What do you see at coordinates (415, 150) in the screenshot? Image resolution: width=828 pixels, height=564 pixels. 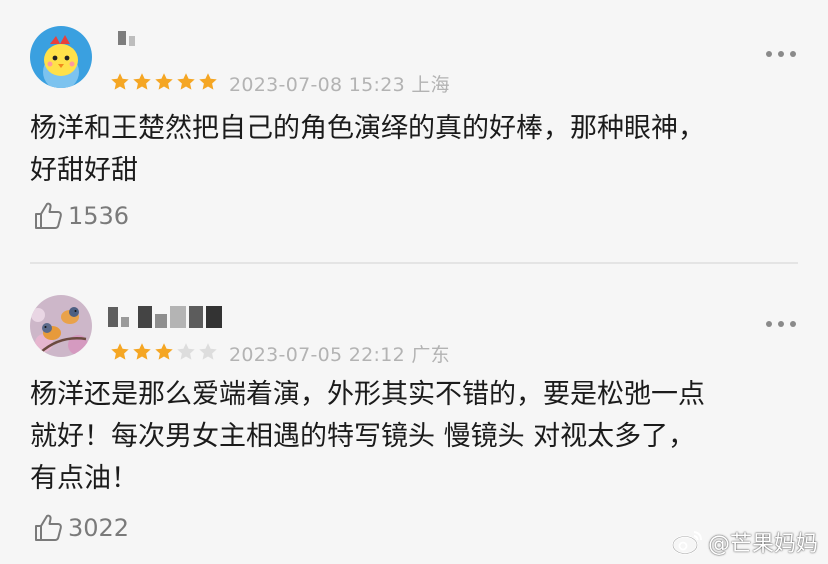 I see `review-content: 杨洋和王楚然把自己的角色演绎的真的好棒，那种眼神， 好甜好甜` at bounding box center [415, 150].